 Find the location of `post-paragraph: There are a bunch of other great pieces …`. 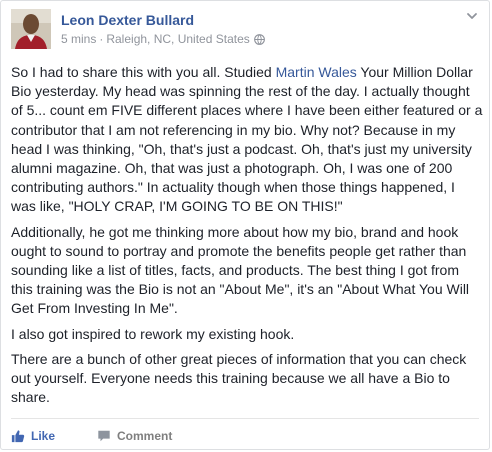

post-paragraph: There are a bunch of other great pieces … is located at coordinates (239, 378).